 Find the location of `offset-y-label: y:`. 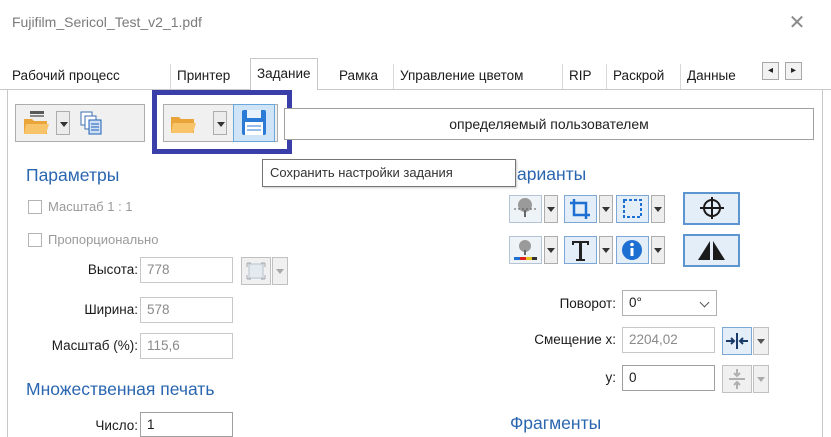

offset-y-label: y: is located at coordinates (610, 377).